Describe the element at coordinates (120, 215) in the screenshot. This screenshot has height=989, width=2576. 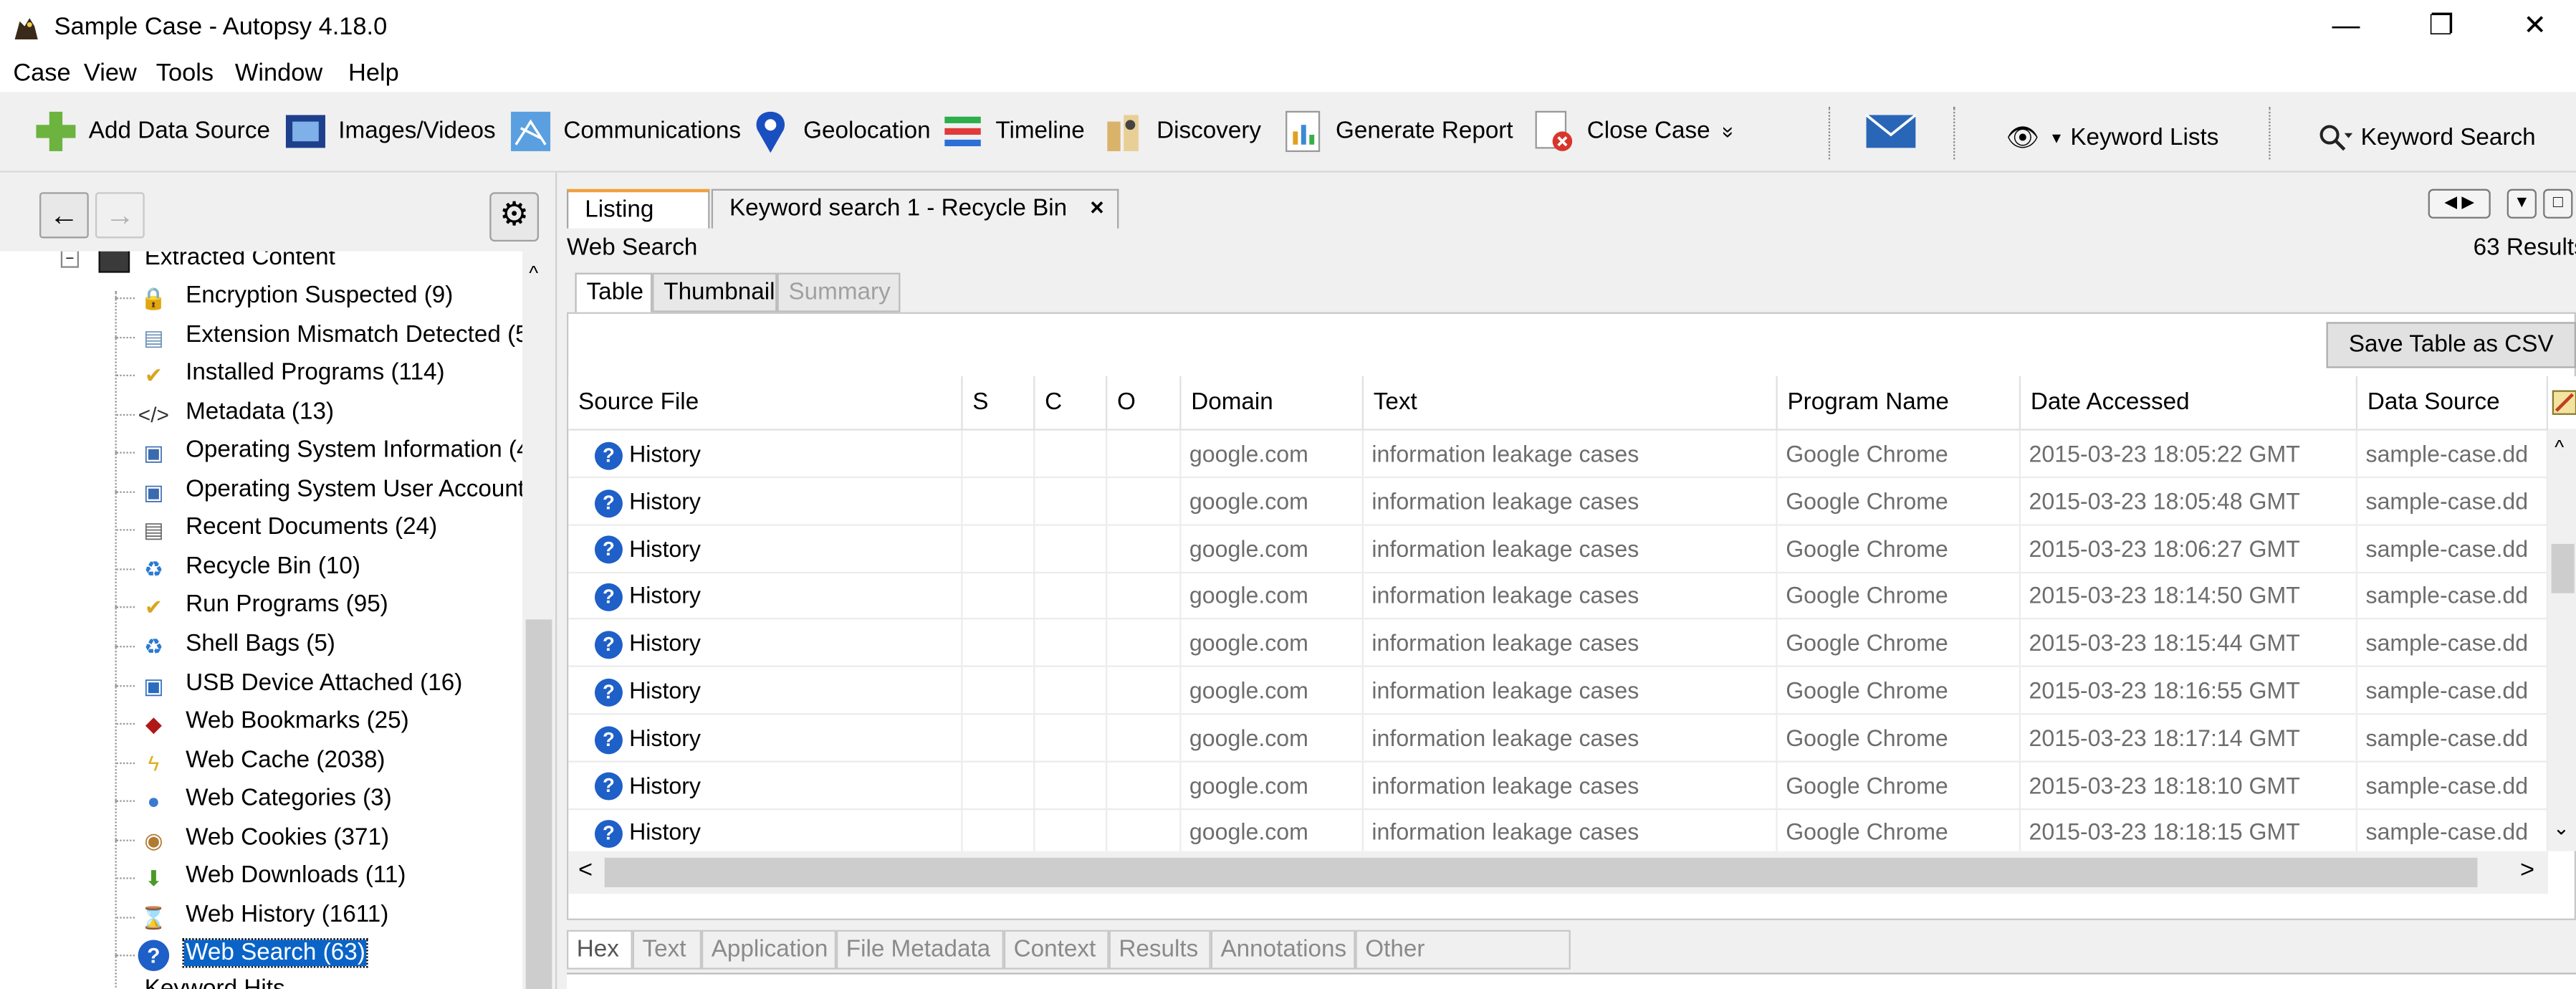
I see `forward-arrow-icon: →` at that location.